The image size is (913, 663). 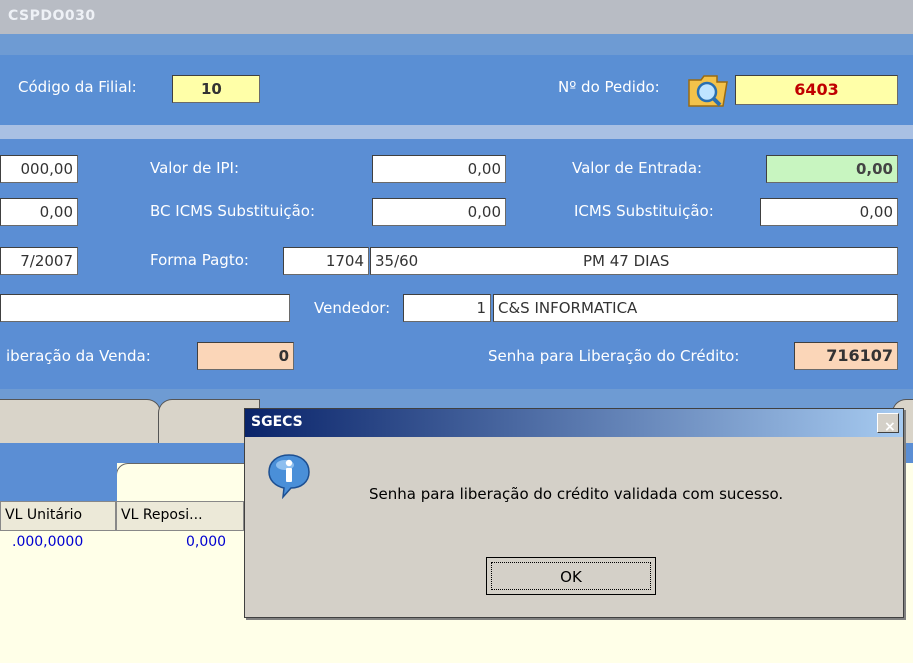 What do you see at coordinates (456, 90) in the screenshot?
I see `header-panel: Código da Filial: 10 Nº do Pedido: 6403` at bounding box center [456, 90].